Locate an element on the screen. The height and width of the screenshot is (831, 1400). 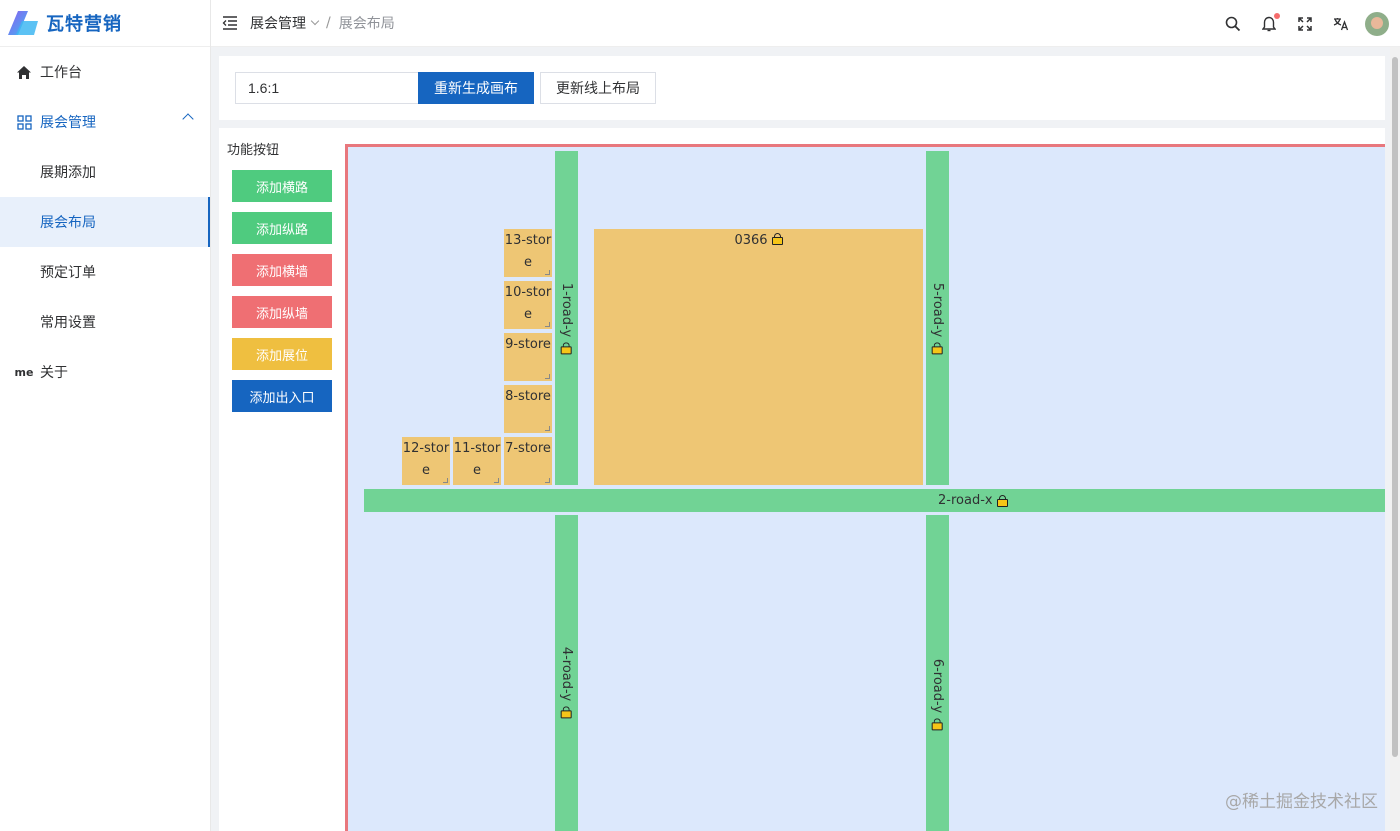
search-icon is located at coordinates (1233, 24).